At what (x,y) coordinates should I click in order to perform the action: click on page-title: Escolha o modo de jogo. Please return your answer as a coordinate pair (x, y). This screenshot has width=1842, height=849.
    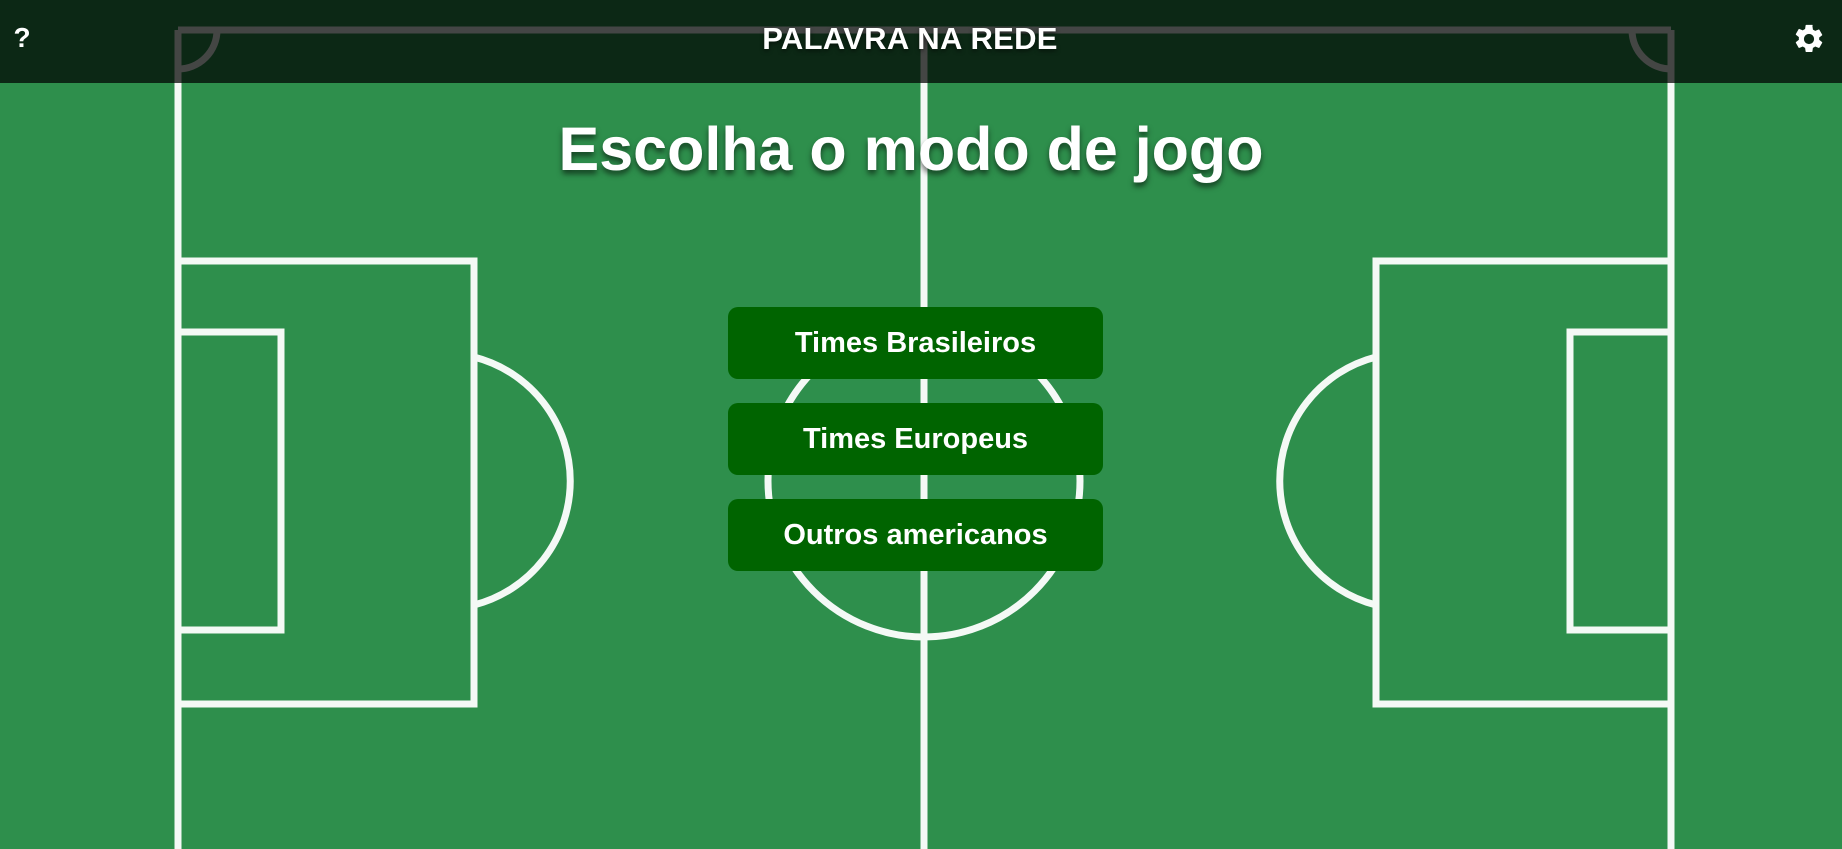
    Looking at the image, I should click on (911, 149).